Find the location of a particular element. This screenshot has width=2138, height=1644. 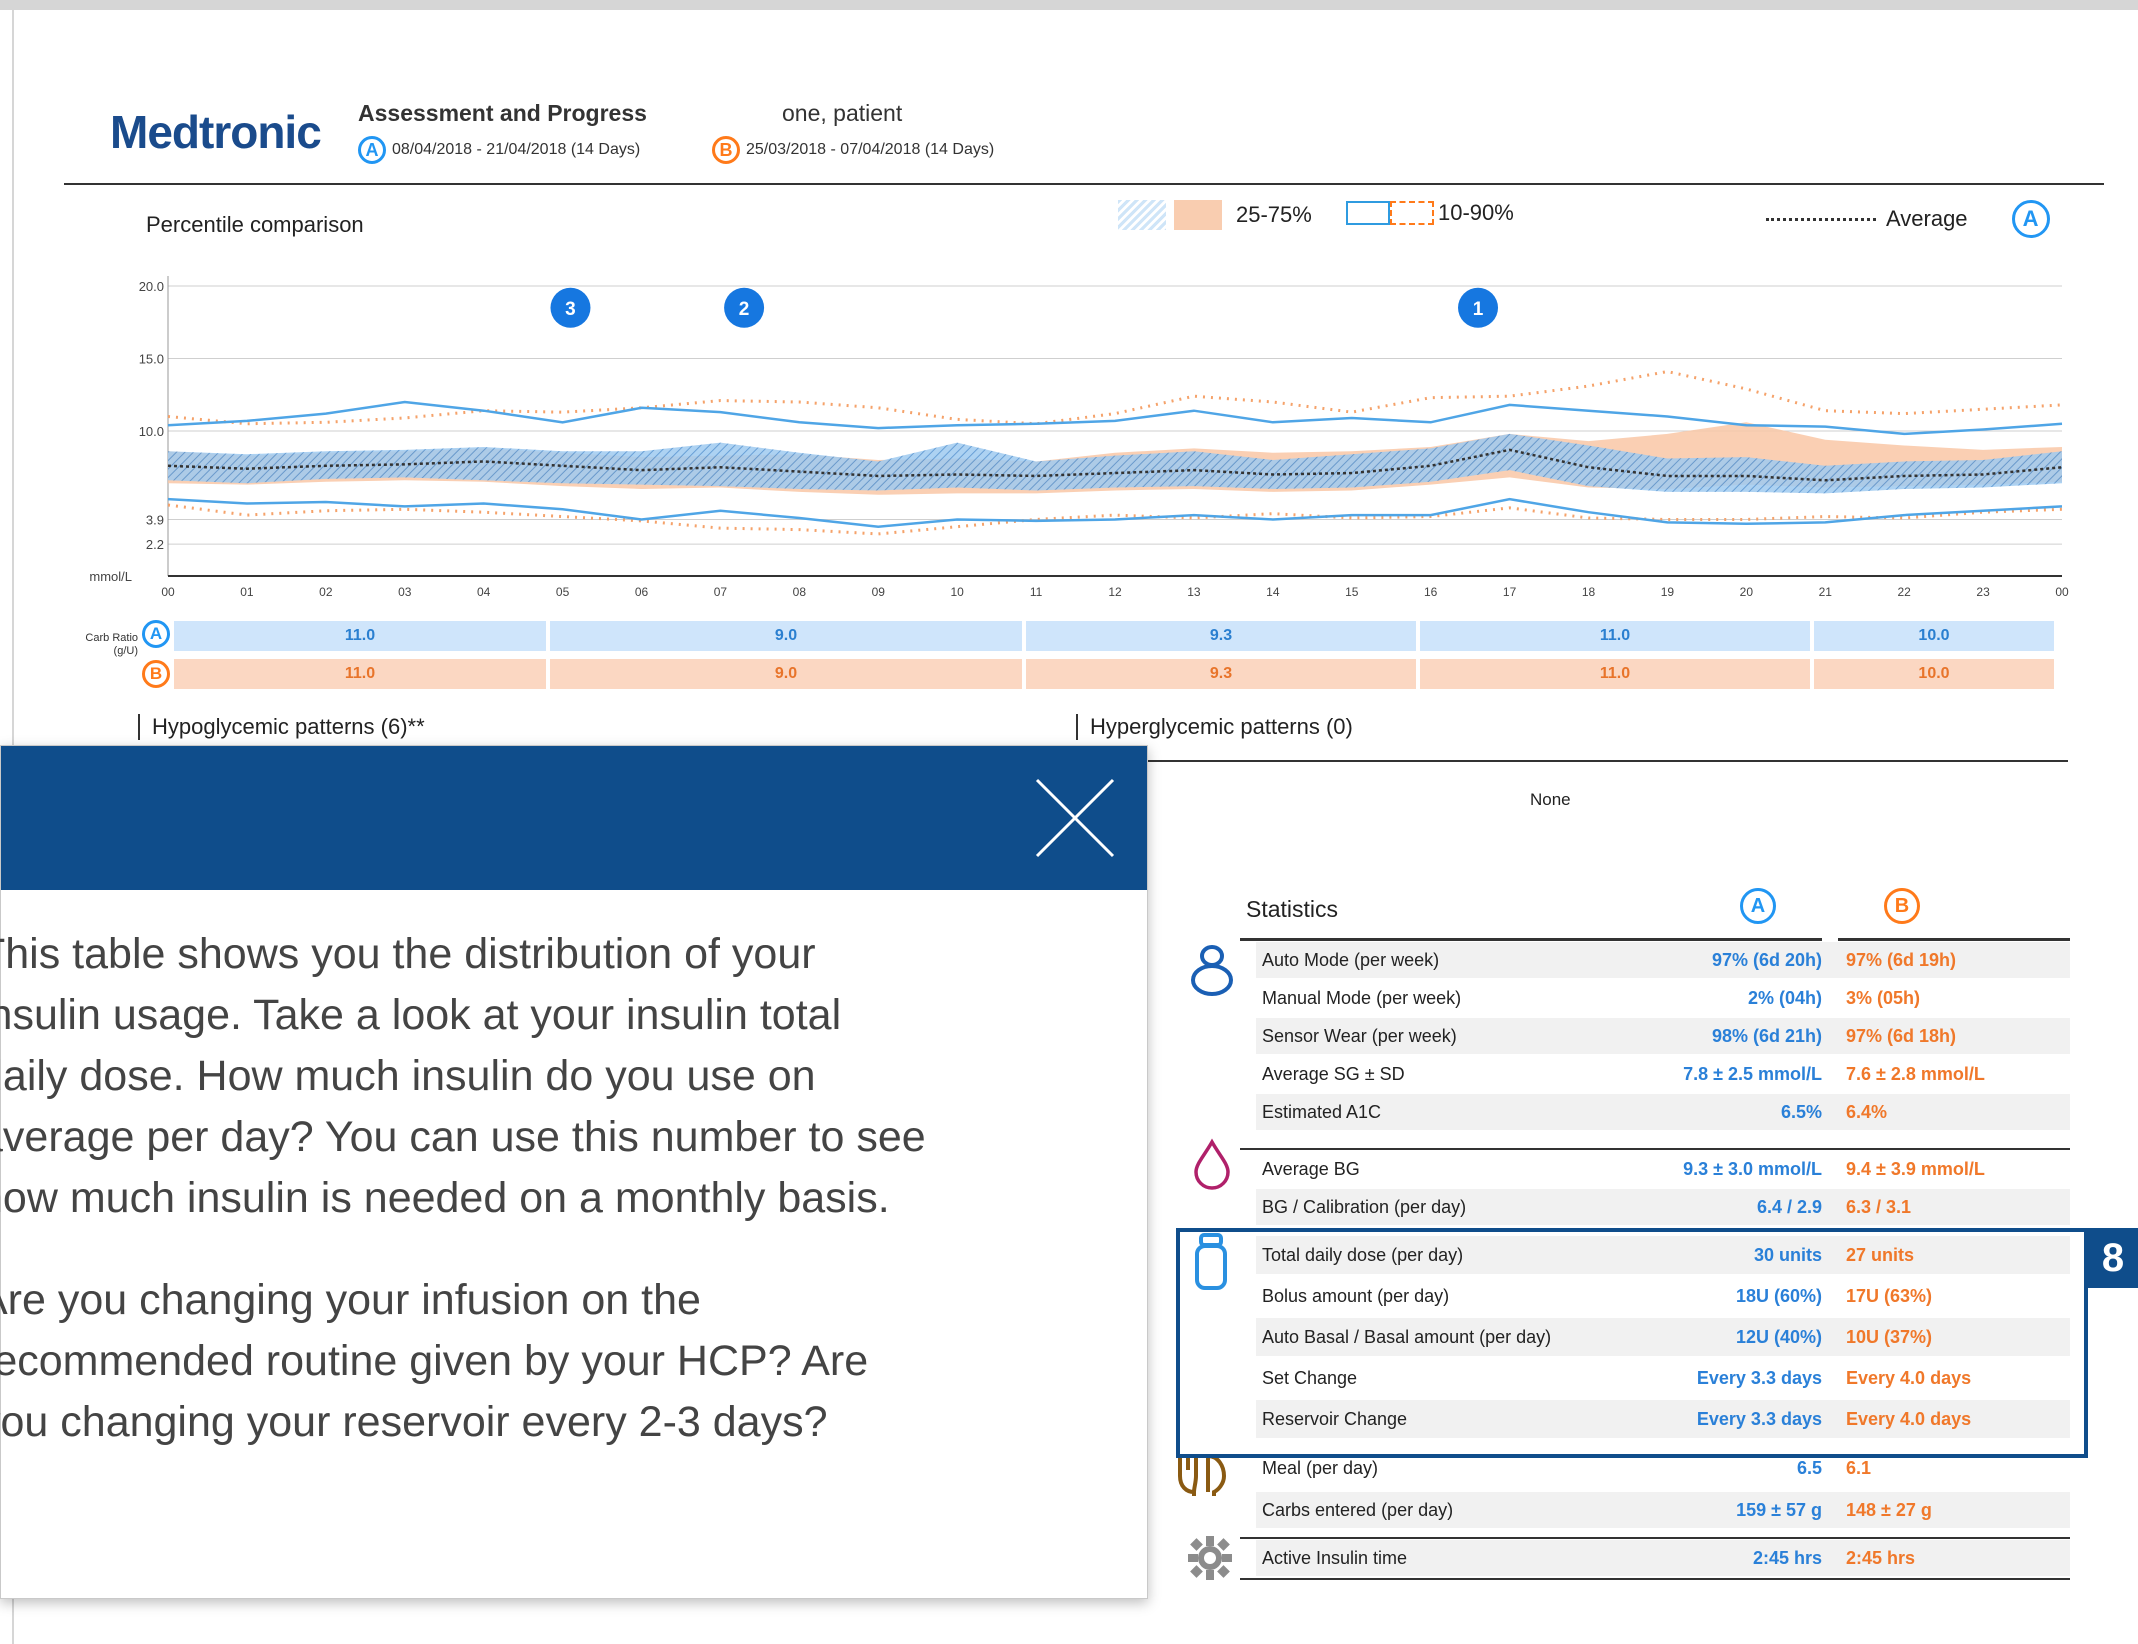

stat-value-a: 6.4 / 2.9 is located at coordinates (1789, 1206).